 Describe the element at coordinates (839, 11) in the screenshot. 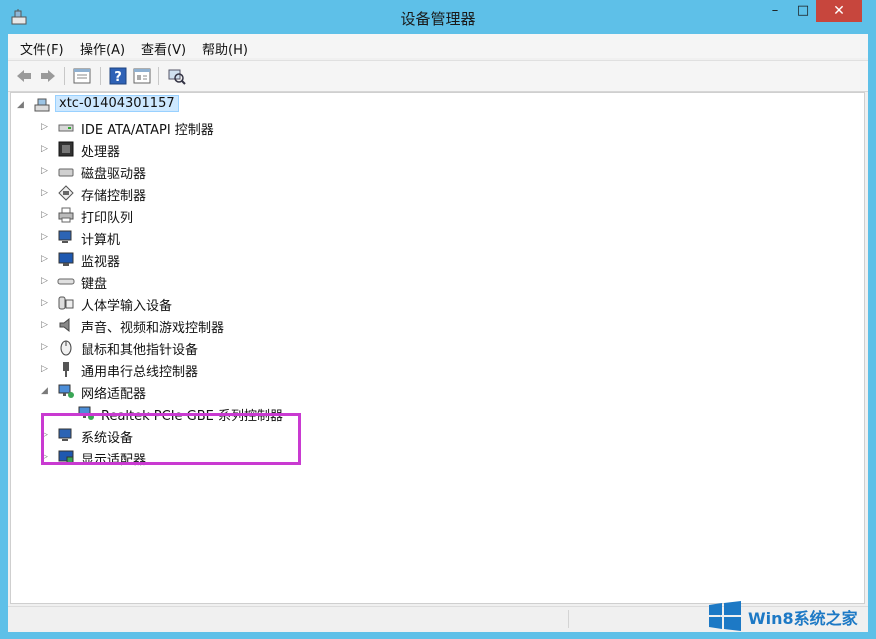

I see `close-button: ✕` at that location.